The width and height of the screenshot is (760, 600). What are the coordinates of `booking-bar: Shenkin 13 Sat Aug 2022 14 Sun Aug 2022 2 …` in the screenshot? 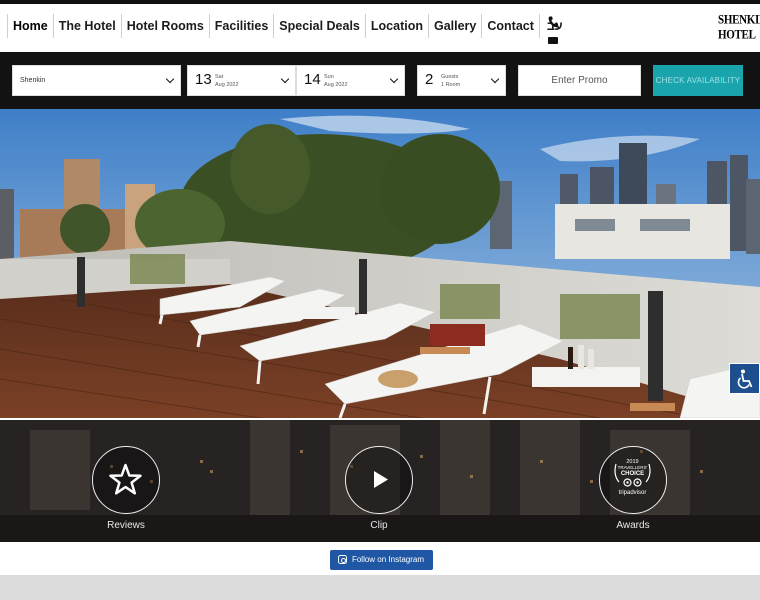 It's located at (380, 80).